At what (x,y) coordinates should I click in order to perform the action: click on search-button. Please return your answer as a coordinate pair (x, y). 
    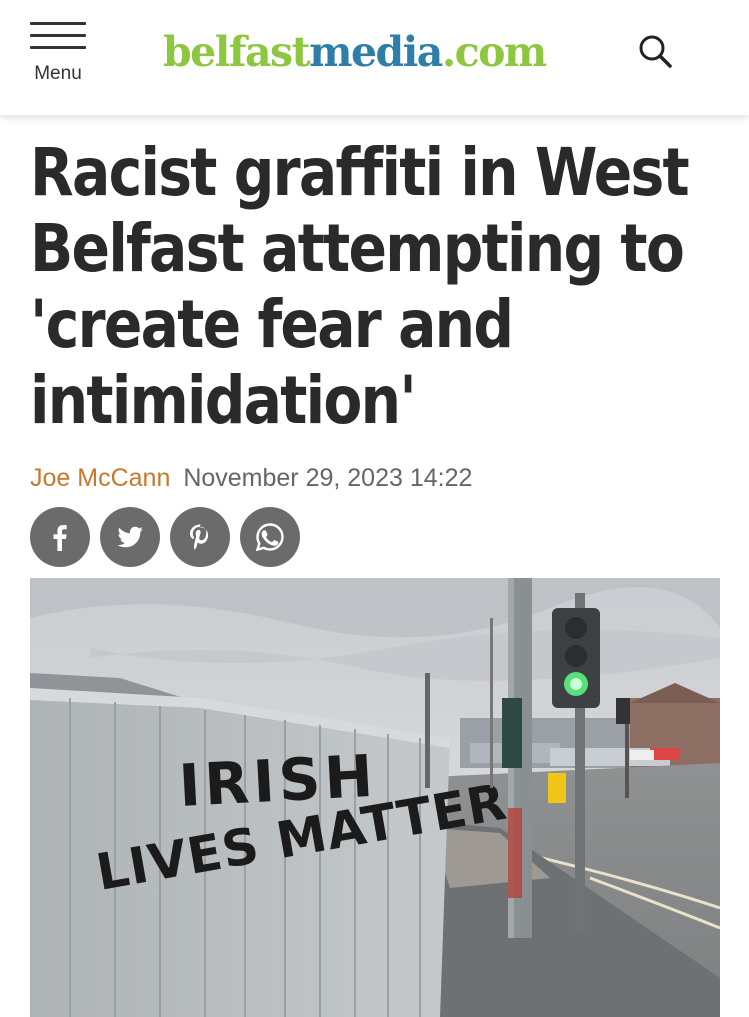
    Looking at the image, I should click on (655, 51).